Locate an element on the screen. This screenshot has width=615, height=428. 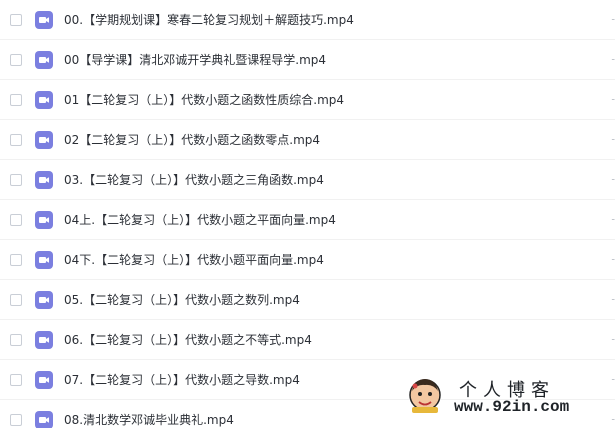
list-item: 00【导学课】清北邓诚开学典礼暨课程导学.mp4 - is located at coordinates (307, 60).